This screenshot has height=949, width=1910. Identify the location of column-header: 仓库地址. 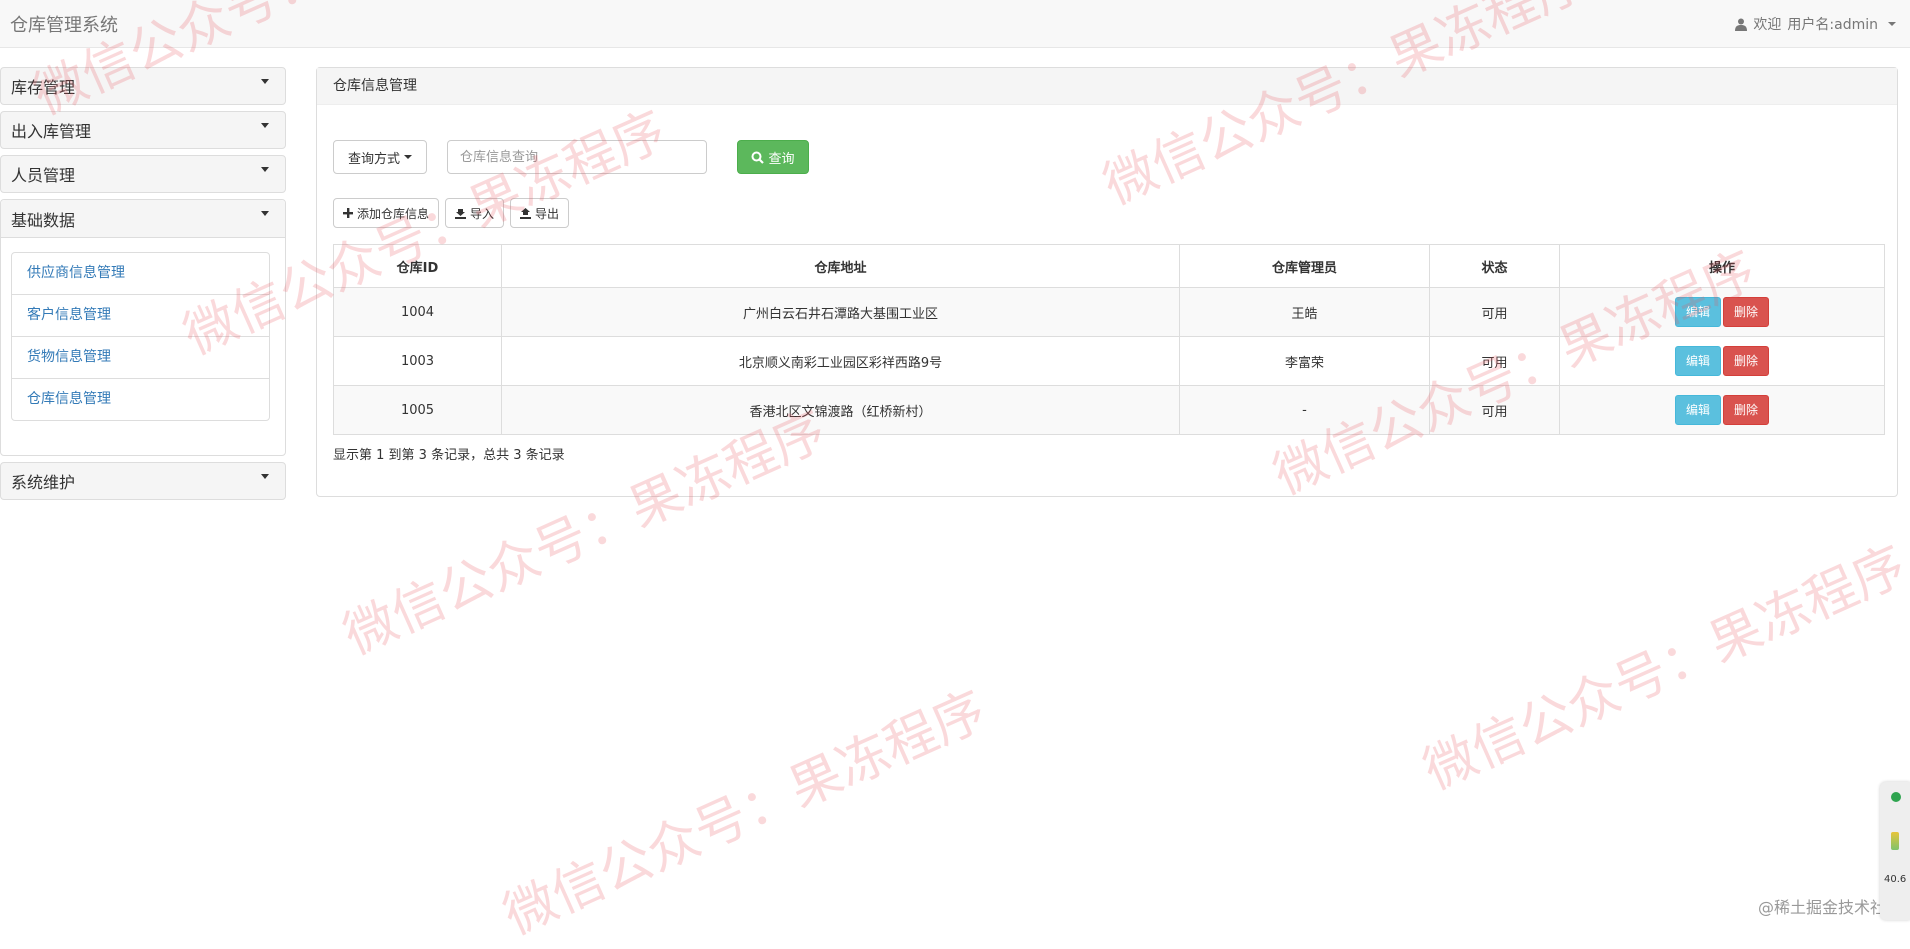
(840, 266).